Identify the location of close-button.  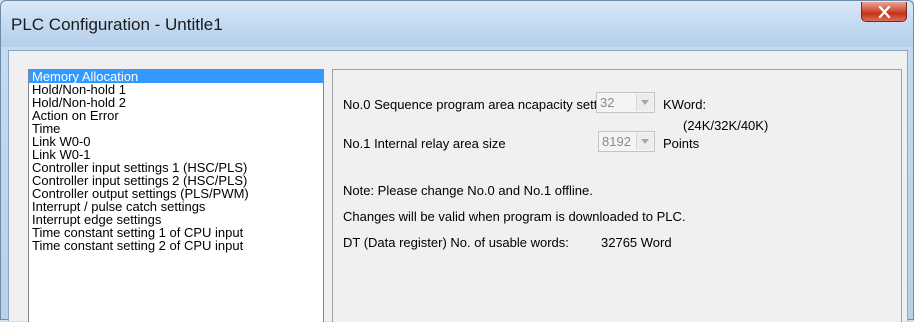
(884, 12).